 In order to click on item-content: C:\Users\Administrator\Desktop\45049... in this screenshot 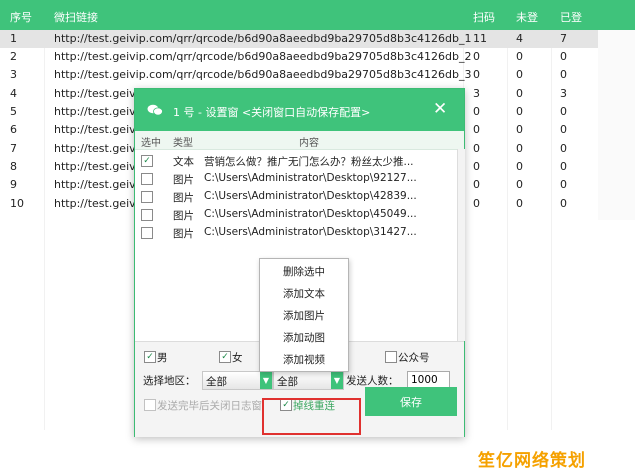, I will do `click(310, 214)`.